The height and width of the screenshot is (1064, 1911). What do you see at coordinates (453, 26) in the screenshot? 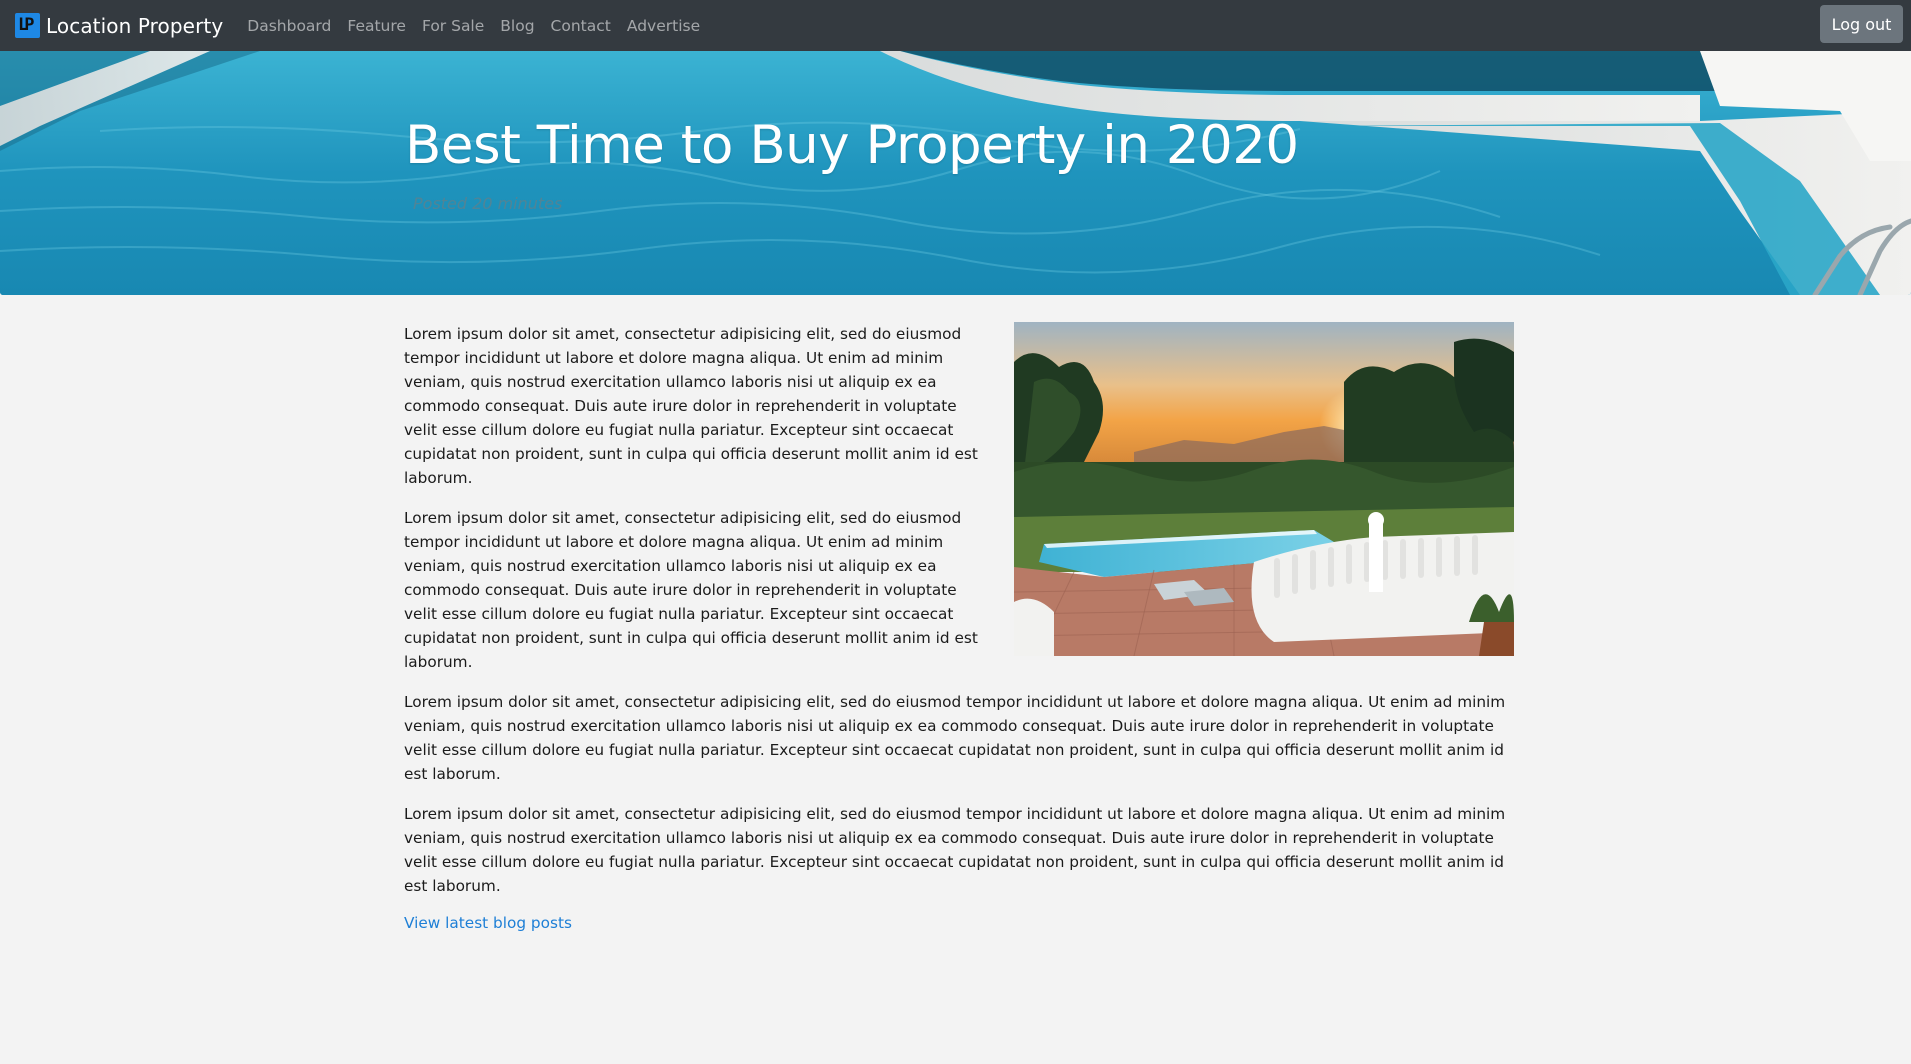
I see `nav-link-for-sale: For Sale` at bounding box center [453, 26].